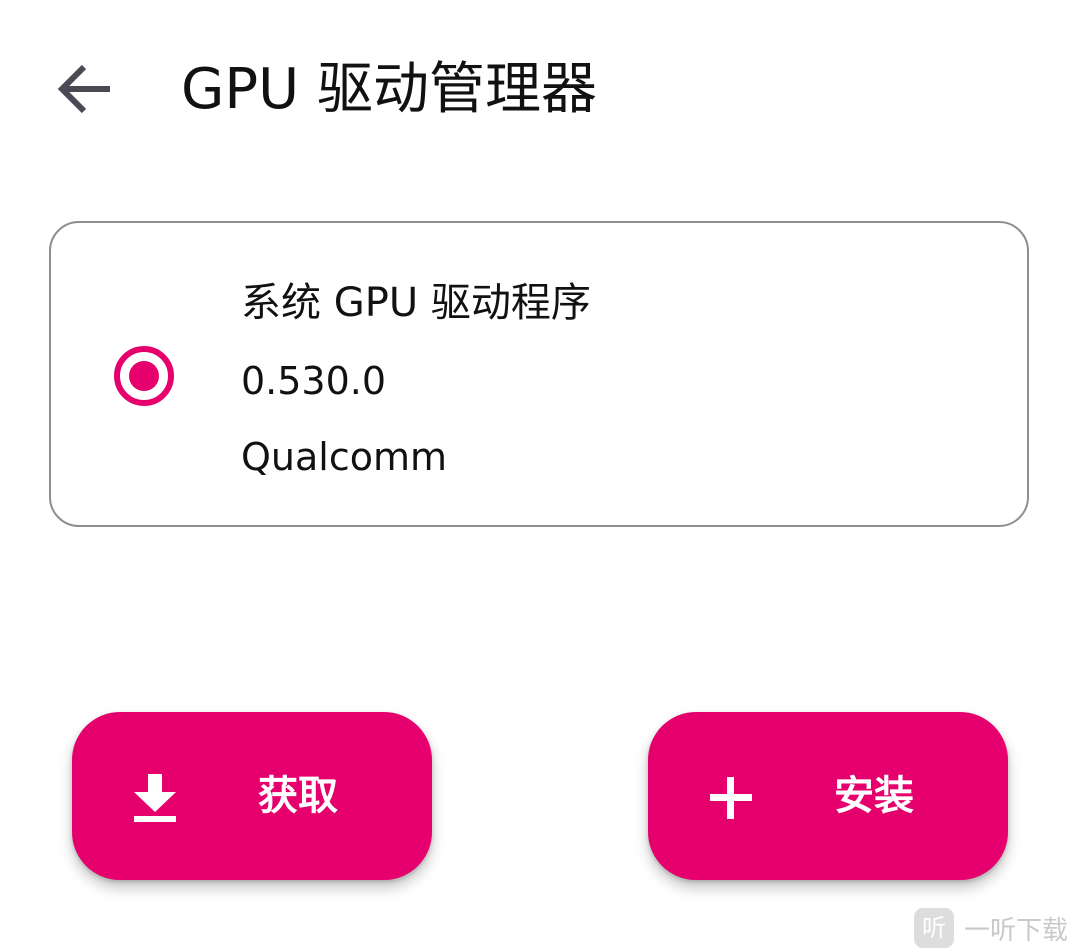  What do you see at coordinates (934, 928) in the screenshot?
I see `watermark-logo: 听` at bounding box center [934, 928].